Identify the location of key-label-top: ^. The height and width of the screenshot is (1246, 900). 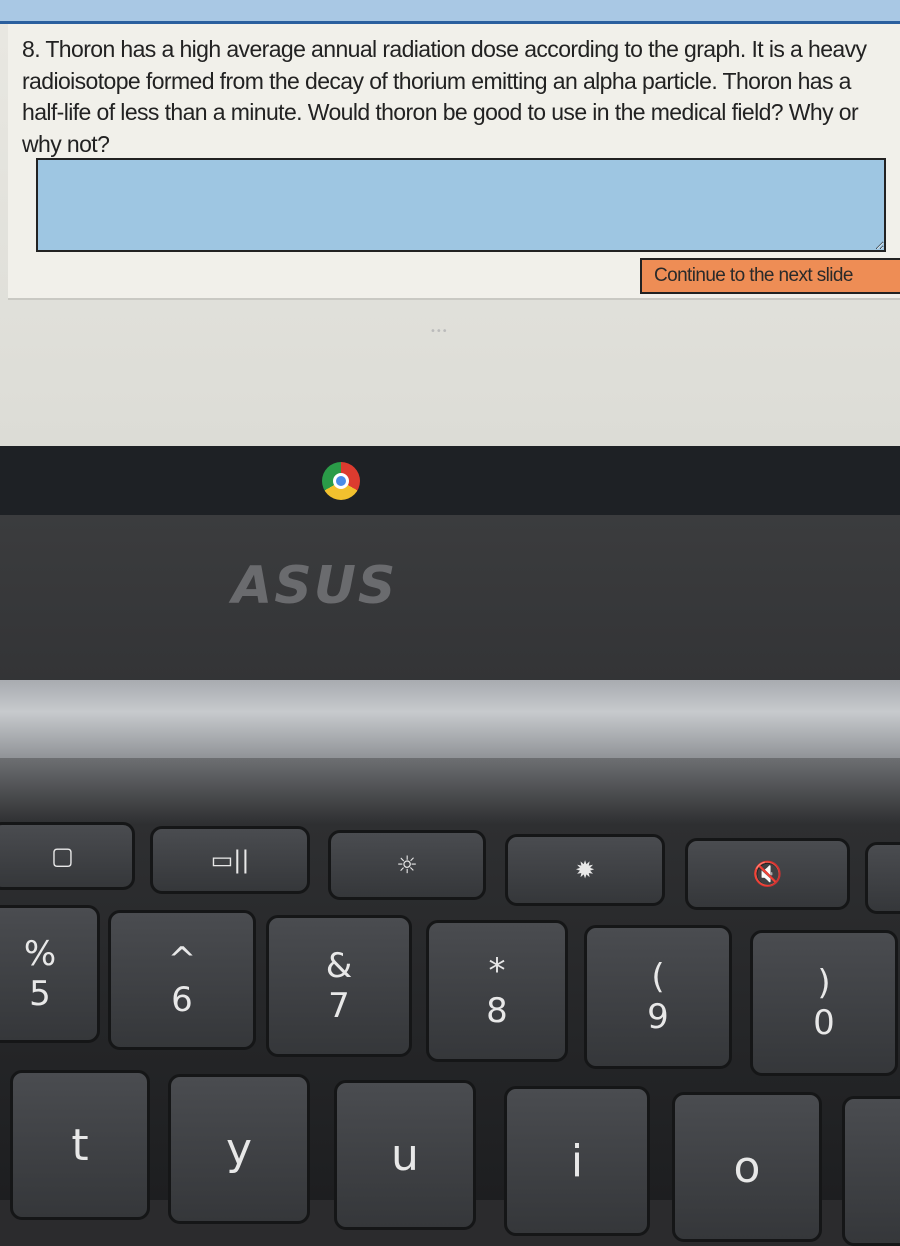
(182, 960).